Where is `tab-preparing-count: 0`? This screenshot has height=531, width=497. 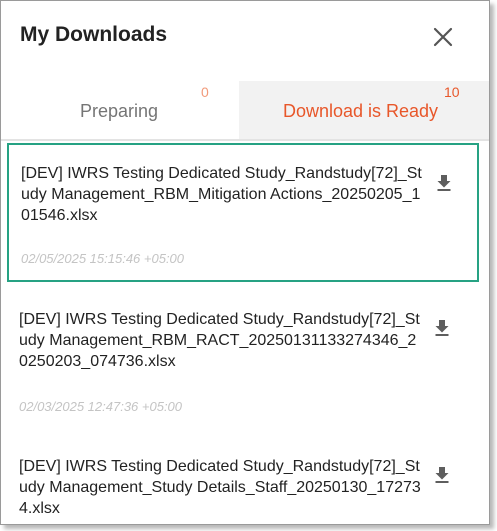 tab-preparing-count: 0 is located at coordinates (205, 92).